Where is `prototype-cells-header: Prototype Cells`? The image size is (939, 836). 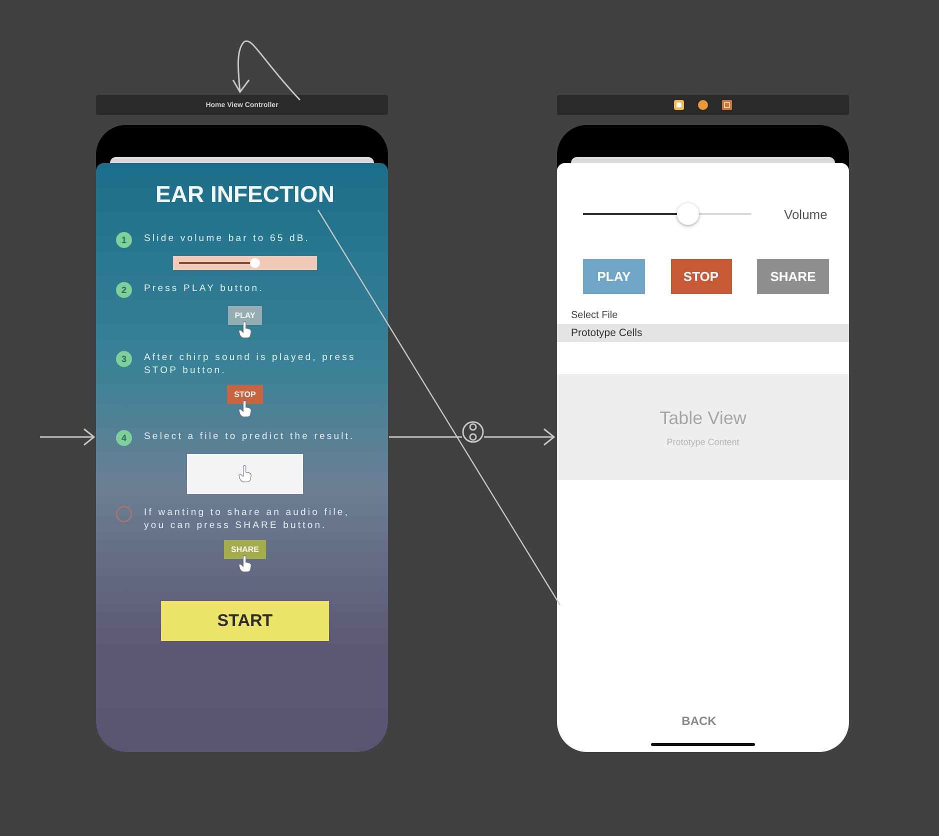
prototype-cells-header: Prototype Cells is located at coordinates (703, 333).